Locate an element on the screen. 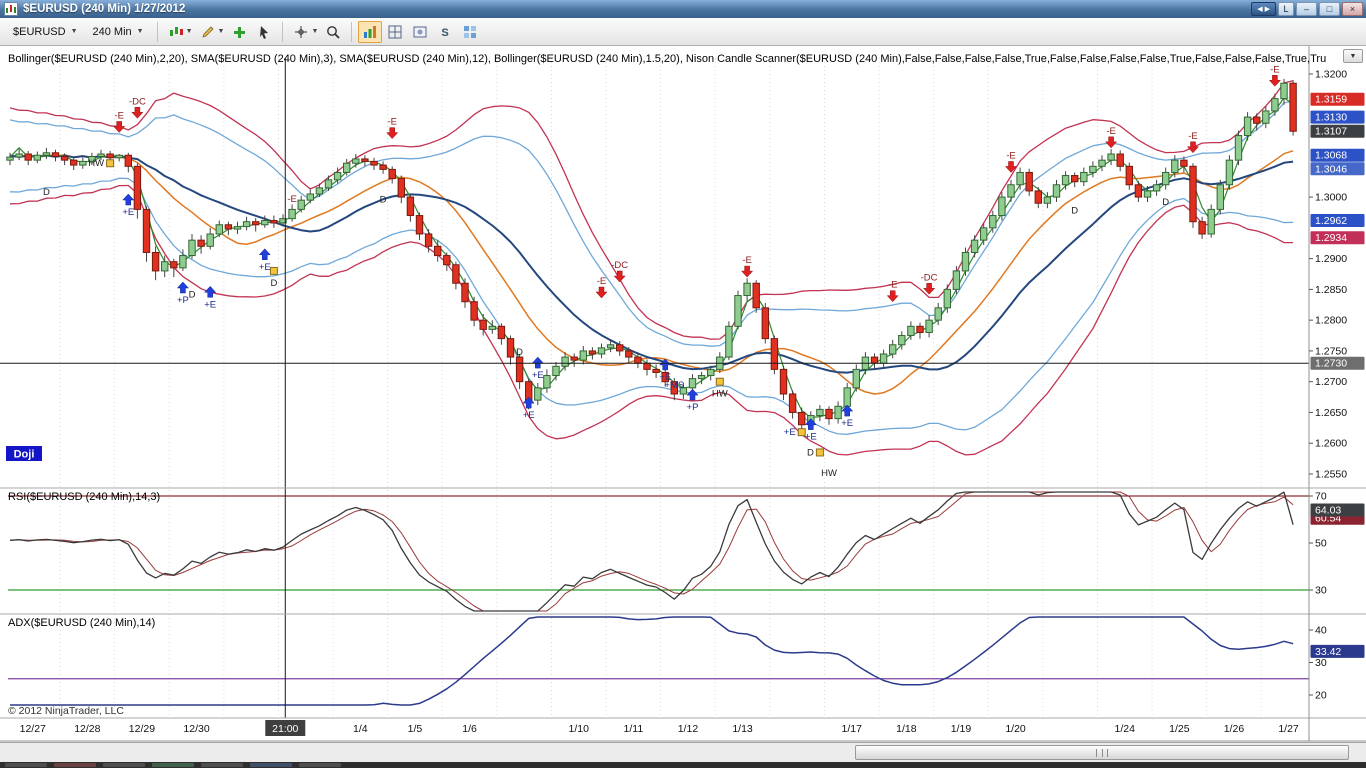  panel-dropdown-button: ▼ is located at coordinates (1353, 56).